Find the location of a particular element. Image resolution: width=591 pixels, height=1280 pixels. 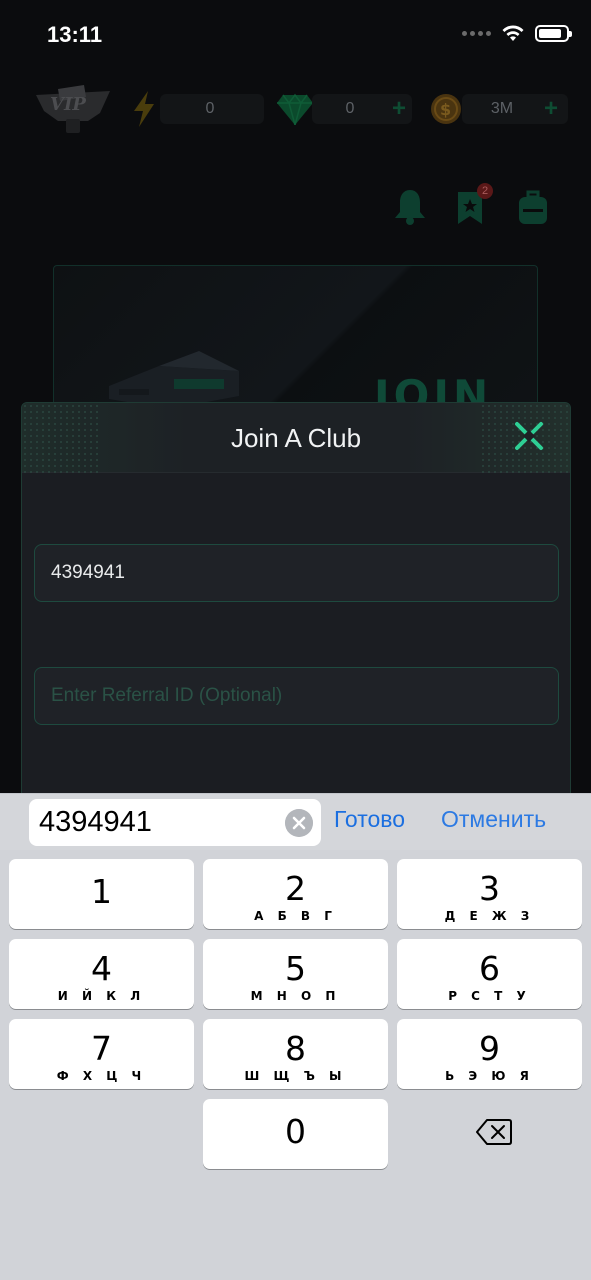

key-letters: А Б В Г is located at coordinates (295, 916).